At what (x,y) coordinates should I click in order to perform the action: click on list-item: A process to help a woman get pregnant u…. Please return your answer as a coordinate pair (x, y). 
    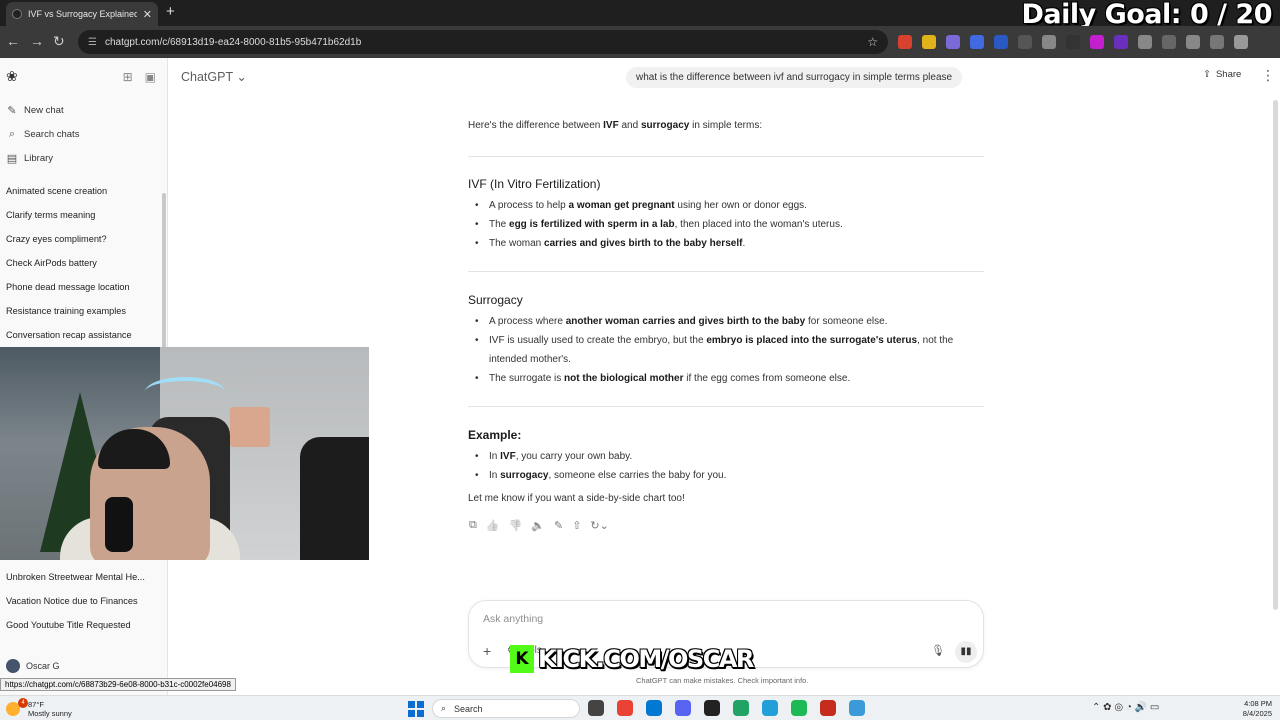
    Looking at the image, I should click on (732, 205).